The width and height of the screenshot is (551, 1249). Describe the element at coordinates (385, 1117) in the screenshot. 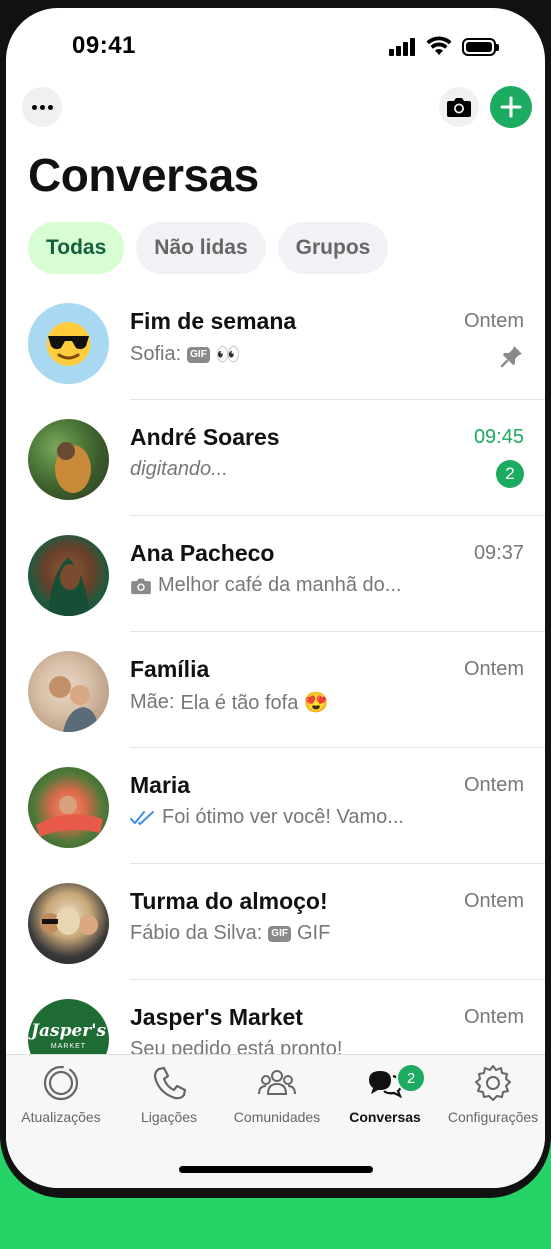

I see `tab-label: Conversas` at that location.